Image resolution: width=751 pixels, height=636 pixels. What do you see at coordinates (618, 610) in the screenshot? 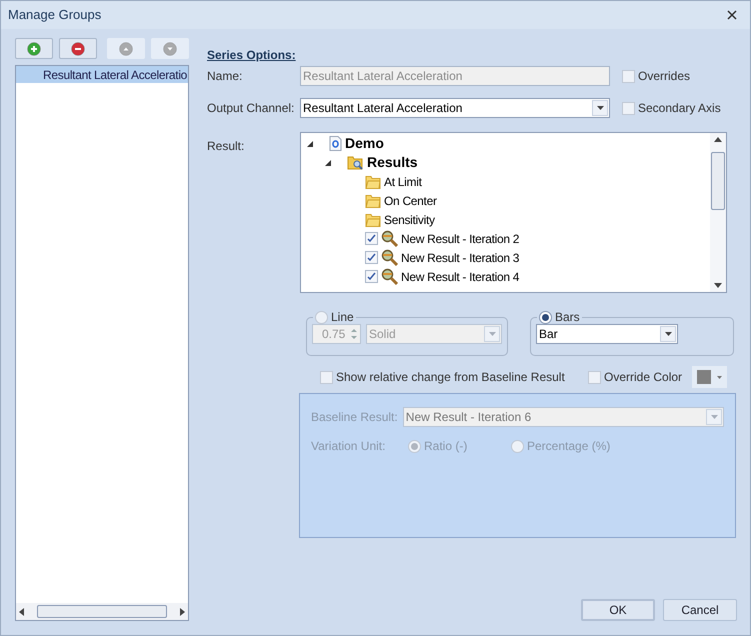
I see `dialog-button: OK` at bounding box center [618, 610].